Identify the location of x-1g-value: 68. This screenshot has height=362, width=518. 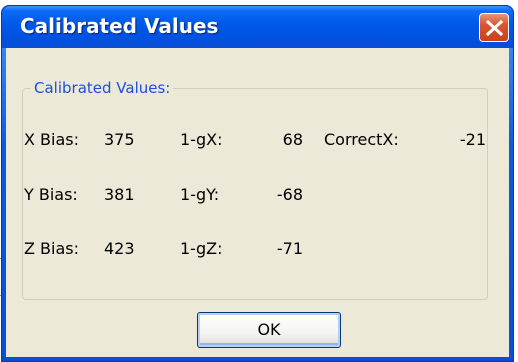
(292, 139).